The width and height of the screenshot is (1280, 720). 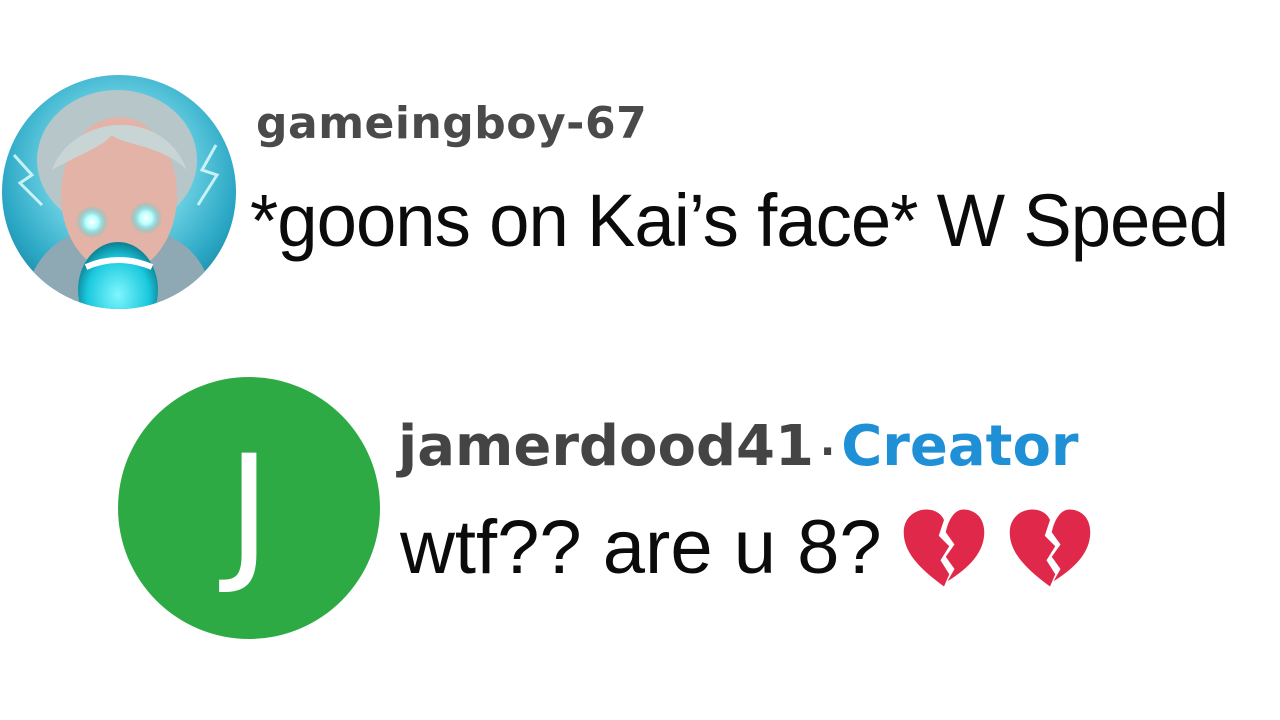 What do you see at coordinates (606, 446) in the screenshot?
I see `comment-username: jamerdood41` at bounding box center [606, 446].